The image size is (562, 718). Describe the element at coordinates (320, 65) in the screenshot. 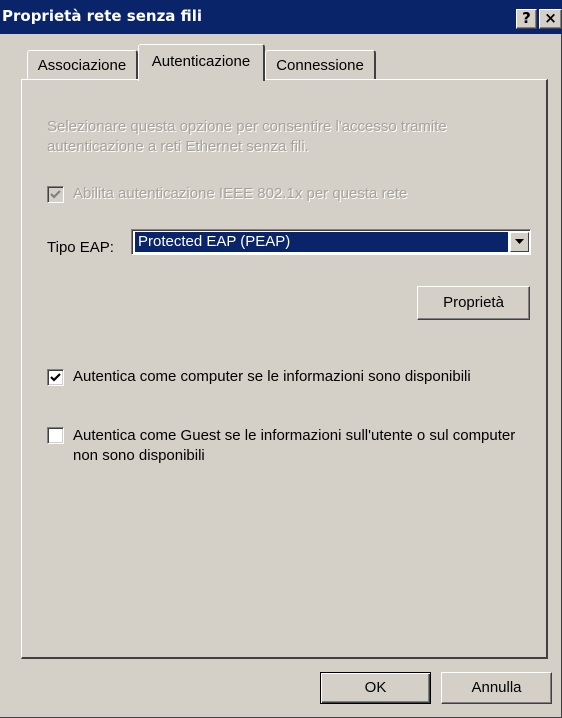

I see `tab-connessione: Connessione` at that location.